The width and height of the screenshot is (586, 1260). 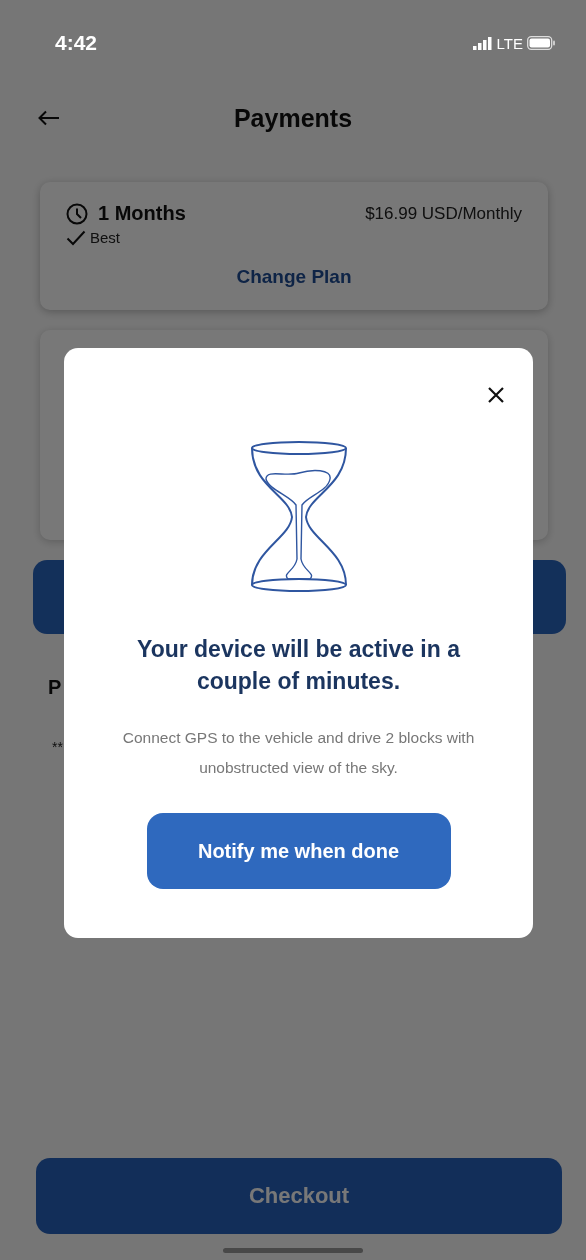 What do you see at coordinates (76, 237) in the screenshot?
I see `checkmark-icon` at bounding box center [76, 237].